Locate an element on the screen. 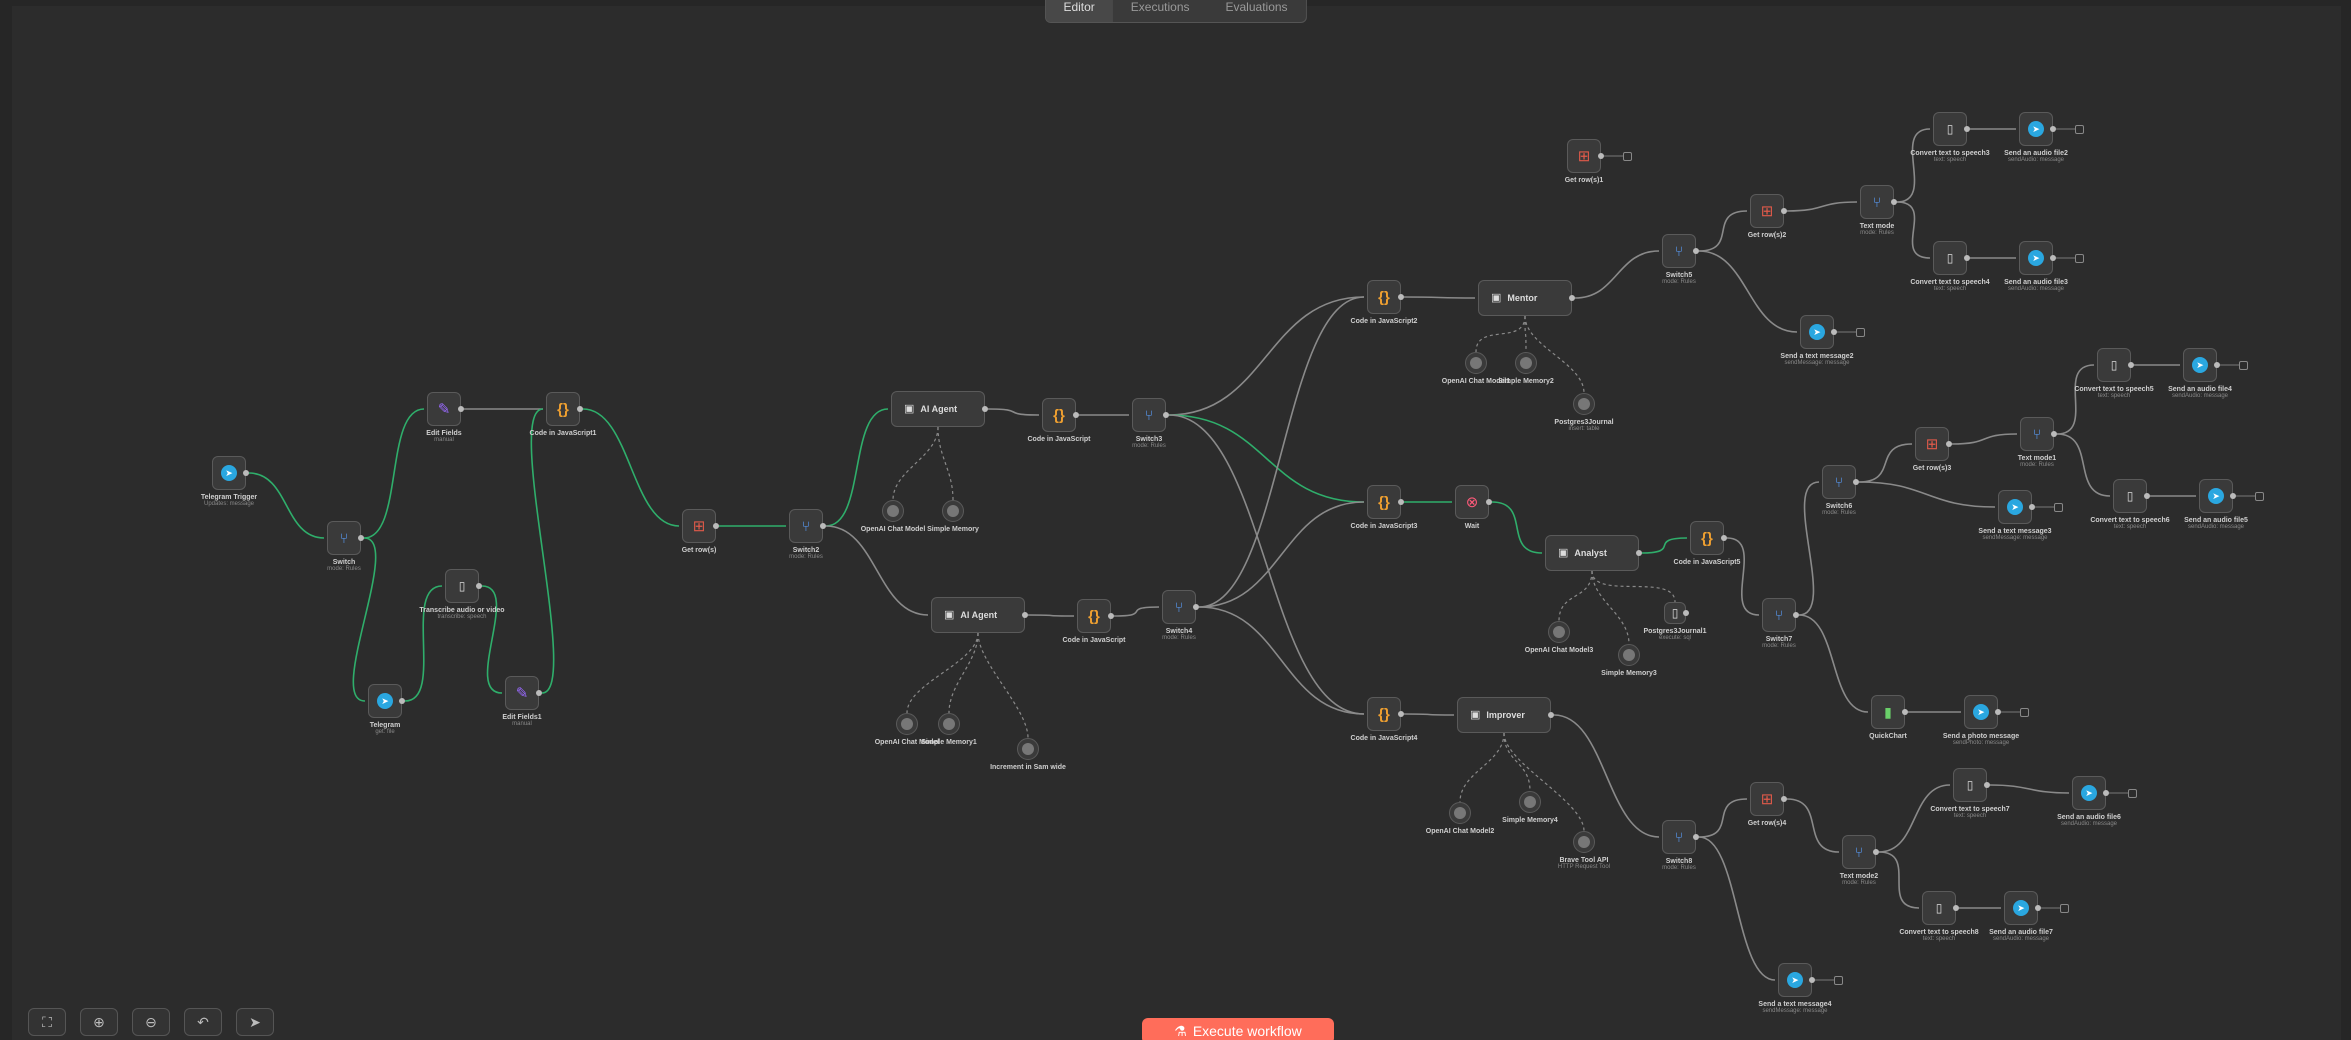  node-edit-fields-1: ✎ is located at coordinates (522, 693).